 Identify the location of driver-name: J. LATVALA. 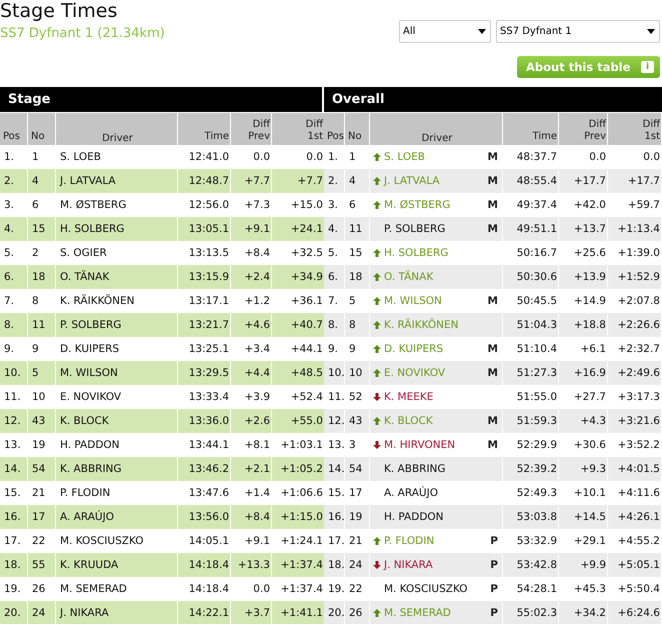
(412, 181).